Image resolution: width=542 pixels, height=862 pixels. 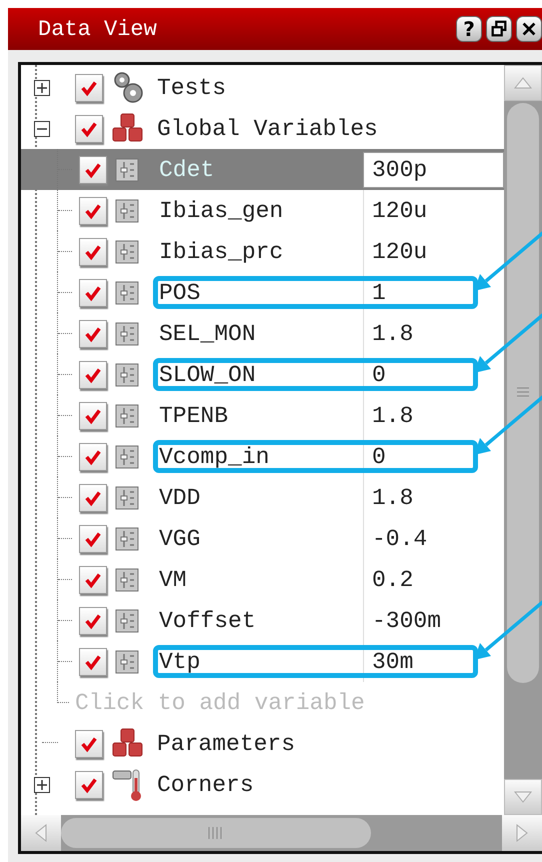 What do you see at coordinates (433, 170) in the screenshot?
I see `value-field: 300p` at bounding box center [433, 170].